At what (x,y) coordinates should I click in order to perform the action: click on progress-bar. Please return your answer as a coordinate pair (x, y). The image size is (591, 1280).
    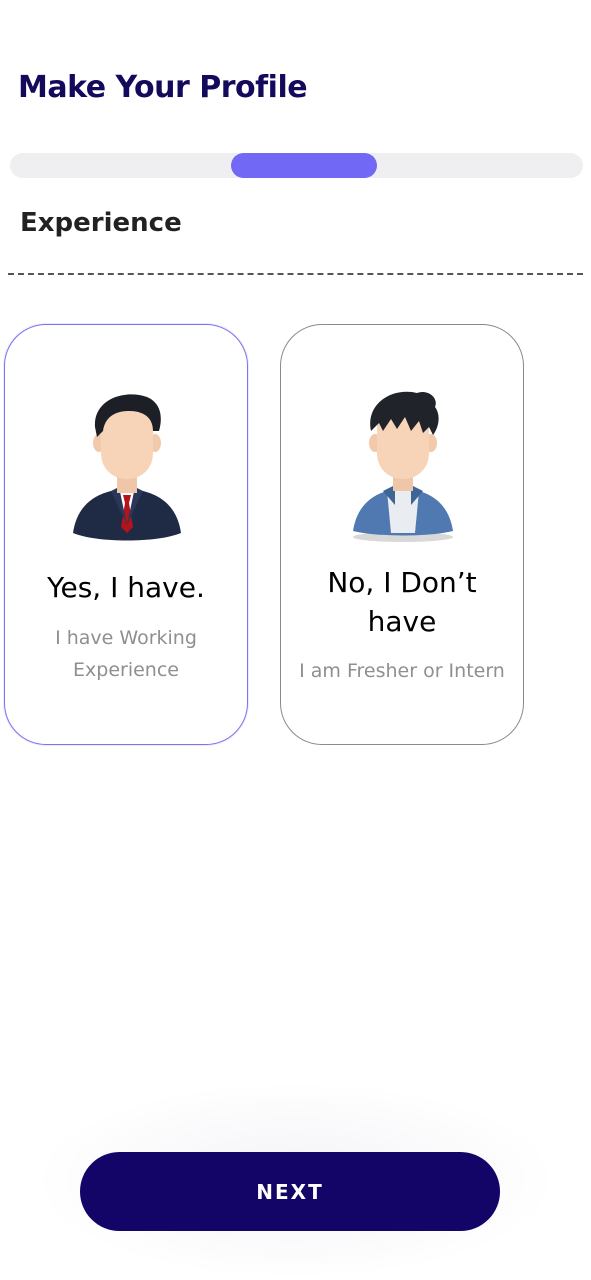
    Looking at the image, I should click on (296, 165).